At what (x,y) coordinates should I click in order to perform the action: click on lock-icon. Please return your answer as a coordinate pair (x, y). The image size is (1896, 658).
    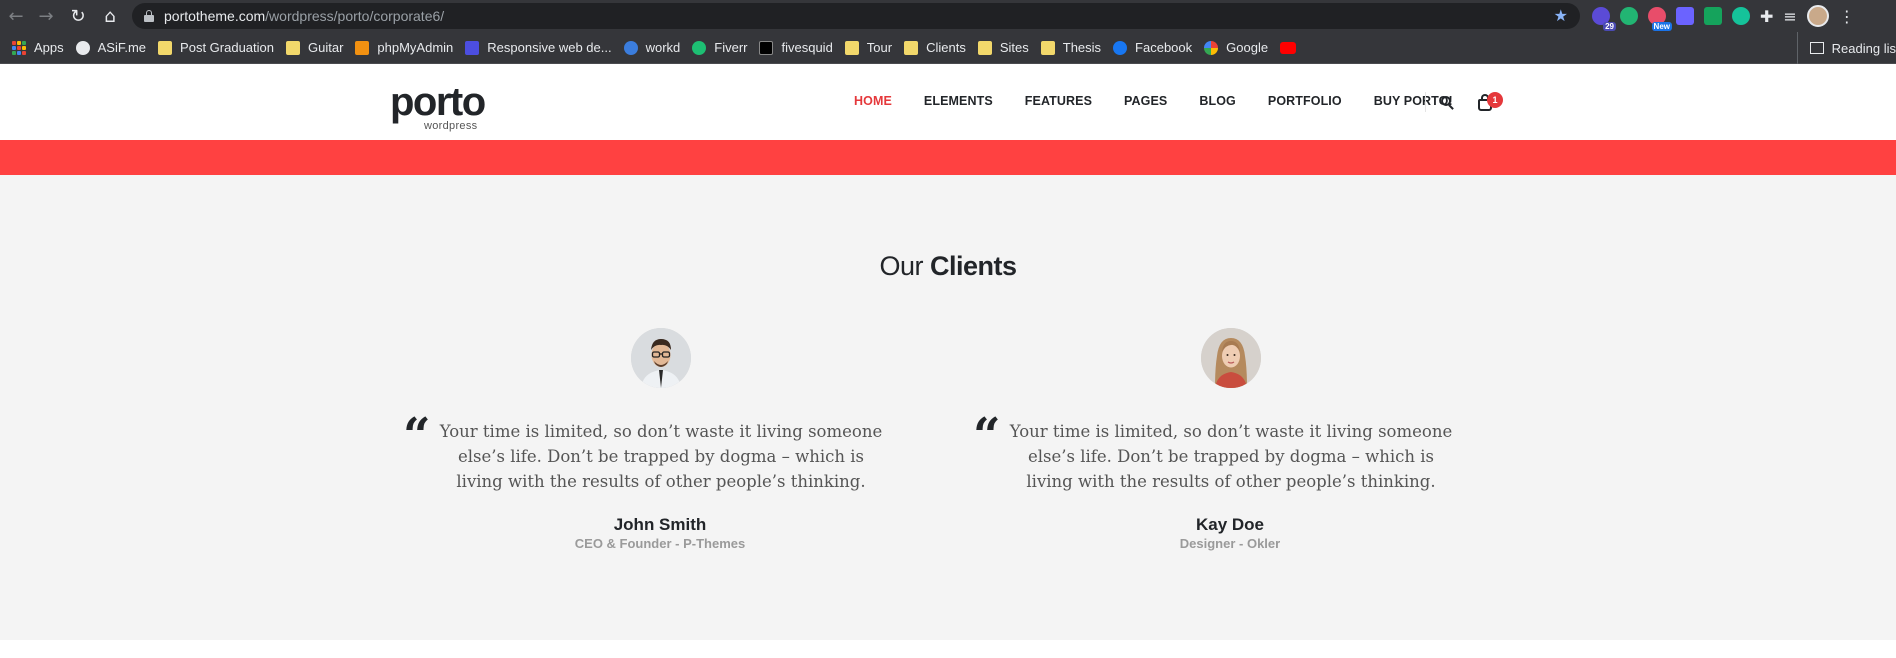
    Looking at the image, I should click on (149, 16).